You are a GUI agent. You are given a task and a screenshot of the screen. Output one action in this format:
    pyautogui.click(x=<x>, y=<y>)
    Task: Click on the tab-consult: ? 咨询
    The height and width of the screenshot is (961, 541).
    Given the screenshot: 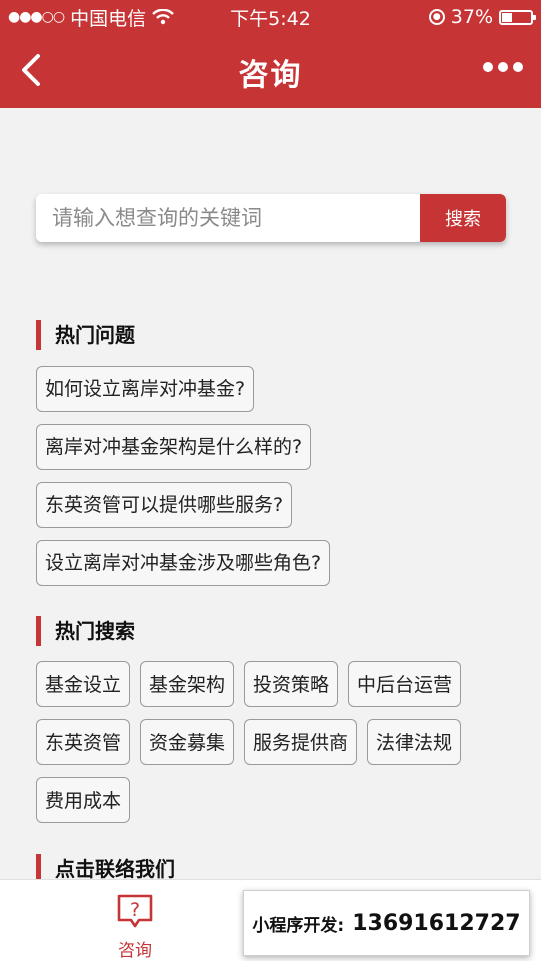 What is the action you would take?
    pyautogui.click(x=135, y=926)
    